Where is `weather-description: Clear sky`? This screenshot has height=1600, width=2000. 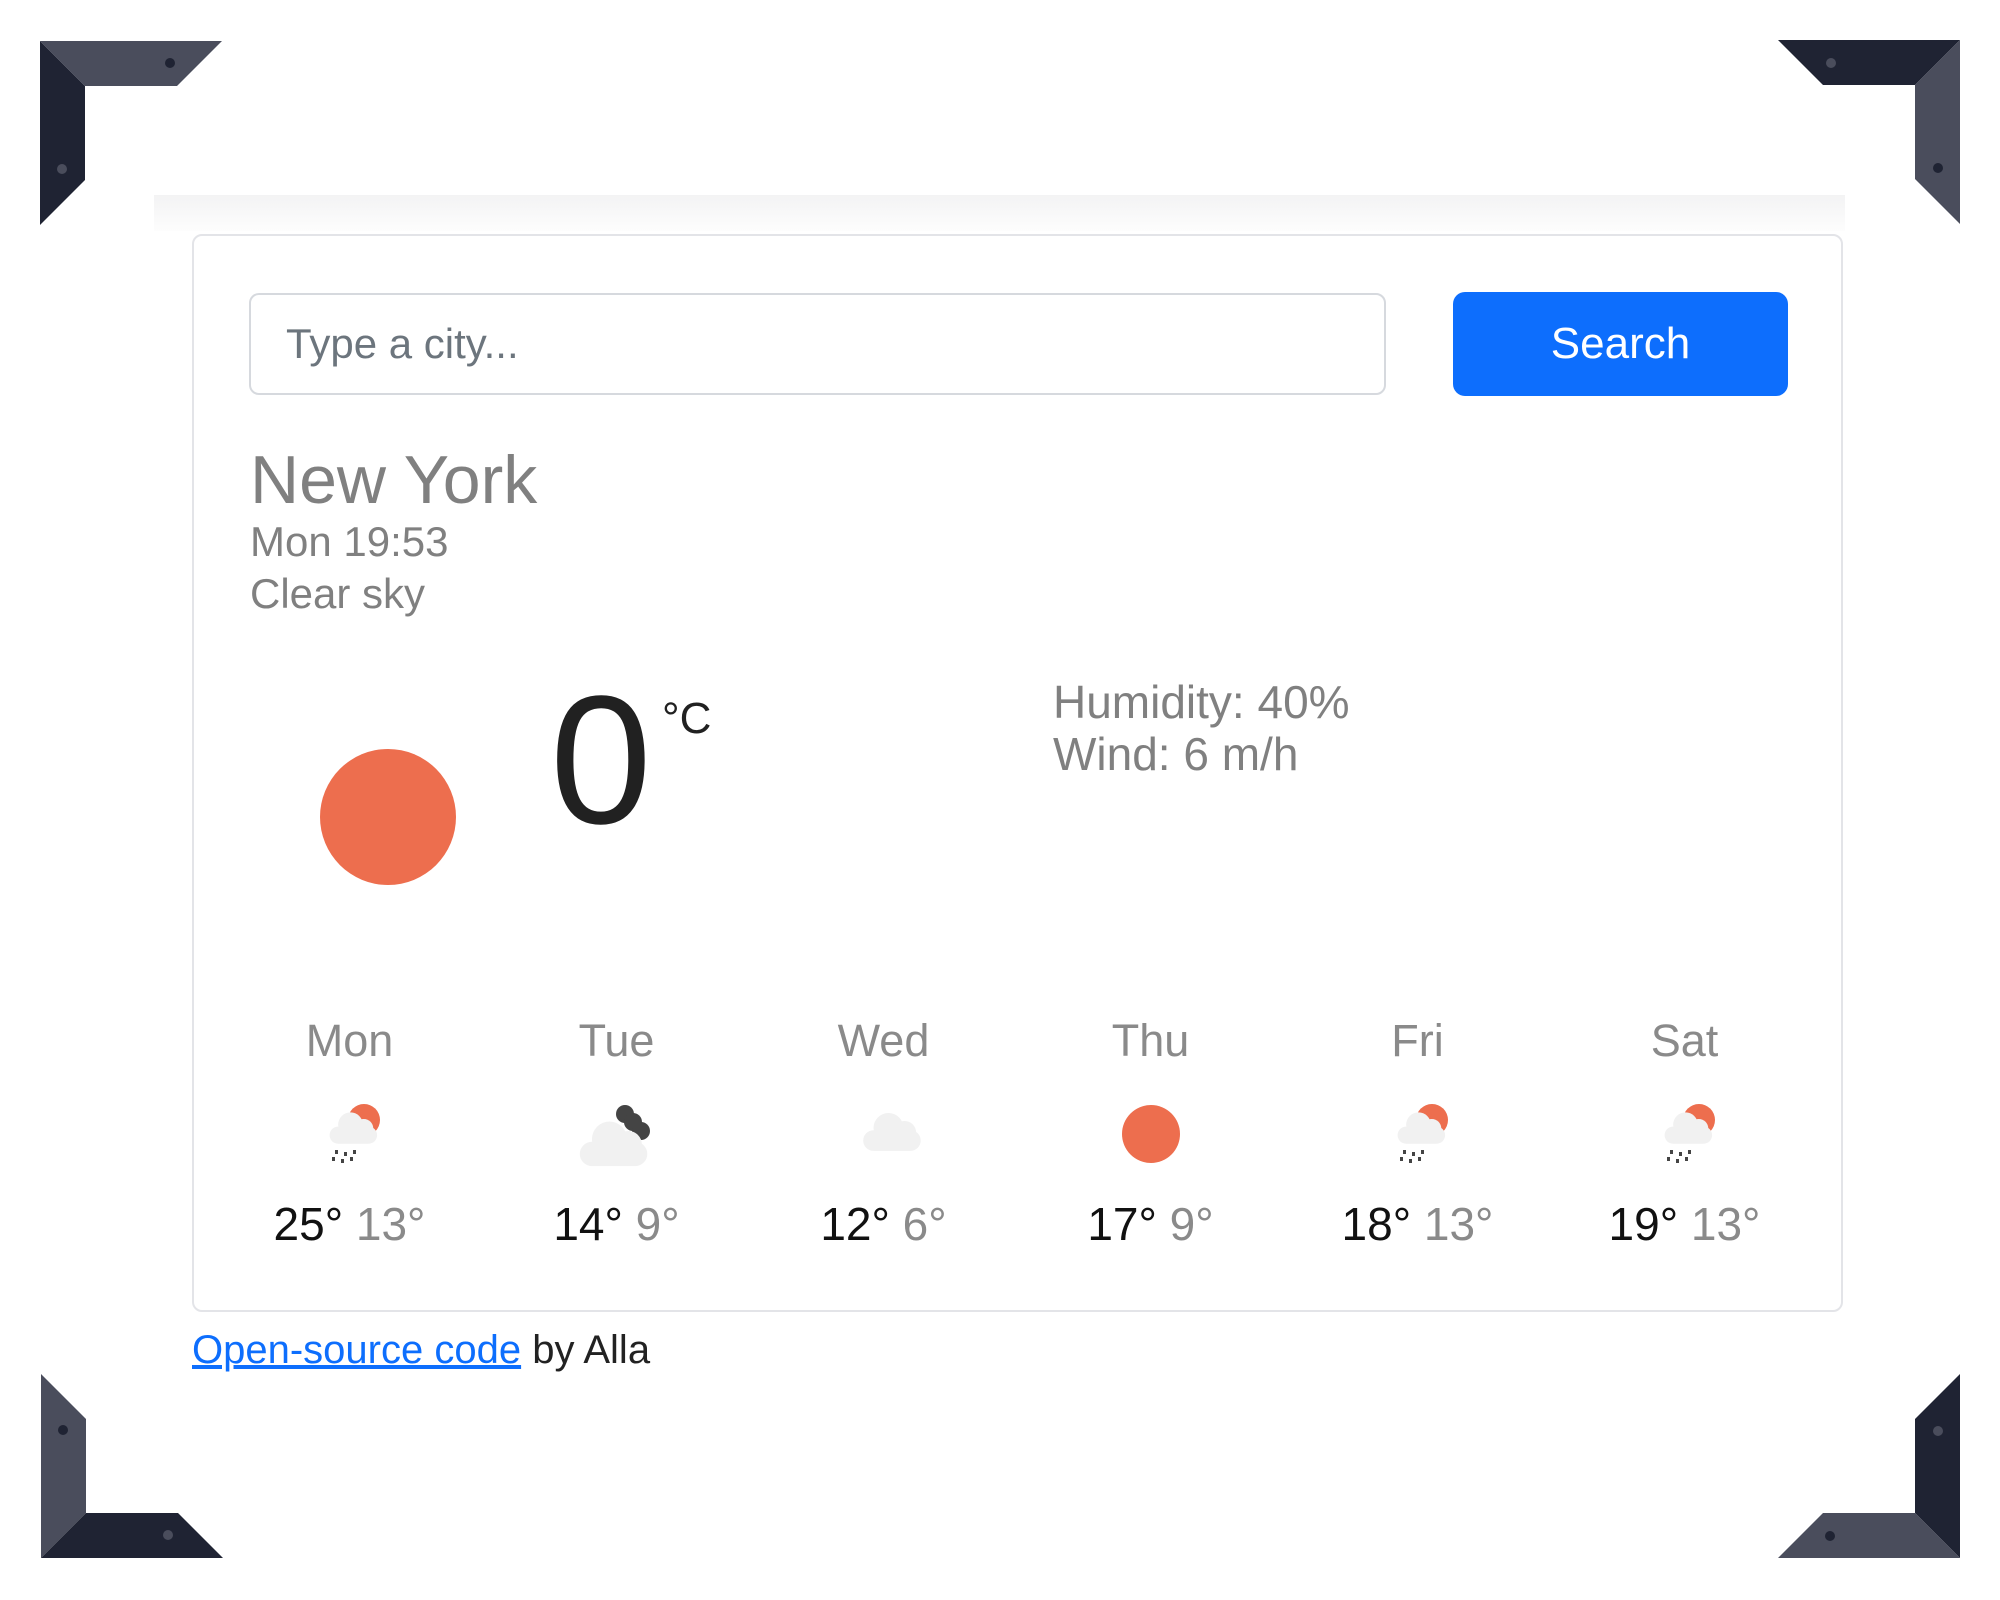 weather-description: Clear sky is located at coordinates (338, 593).